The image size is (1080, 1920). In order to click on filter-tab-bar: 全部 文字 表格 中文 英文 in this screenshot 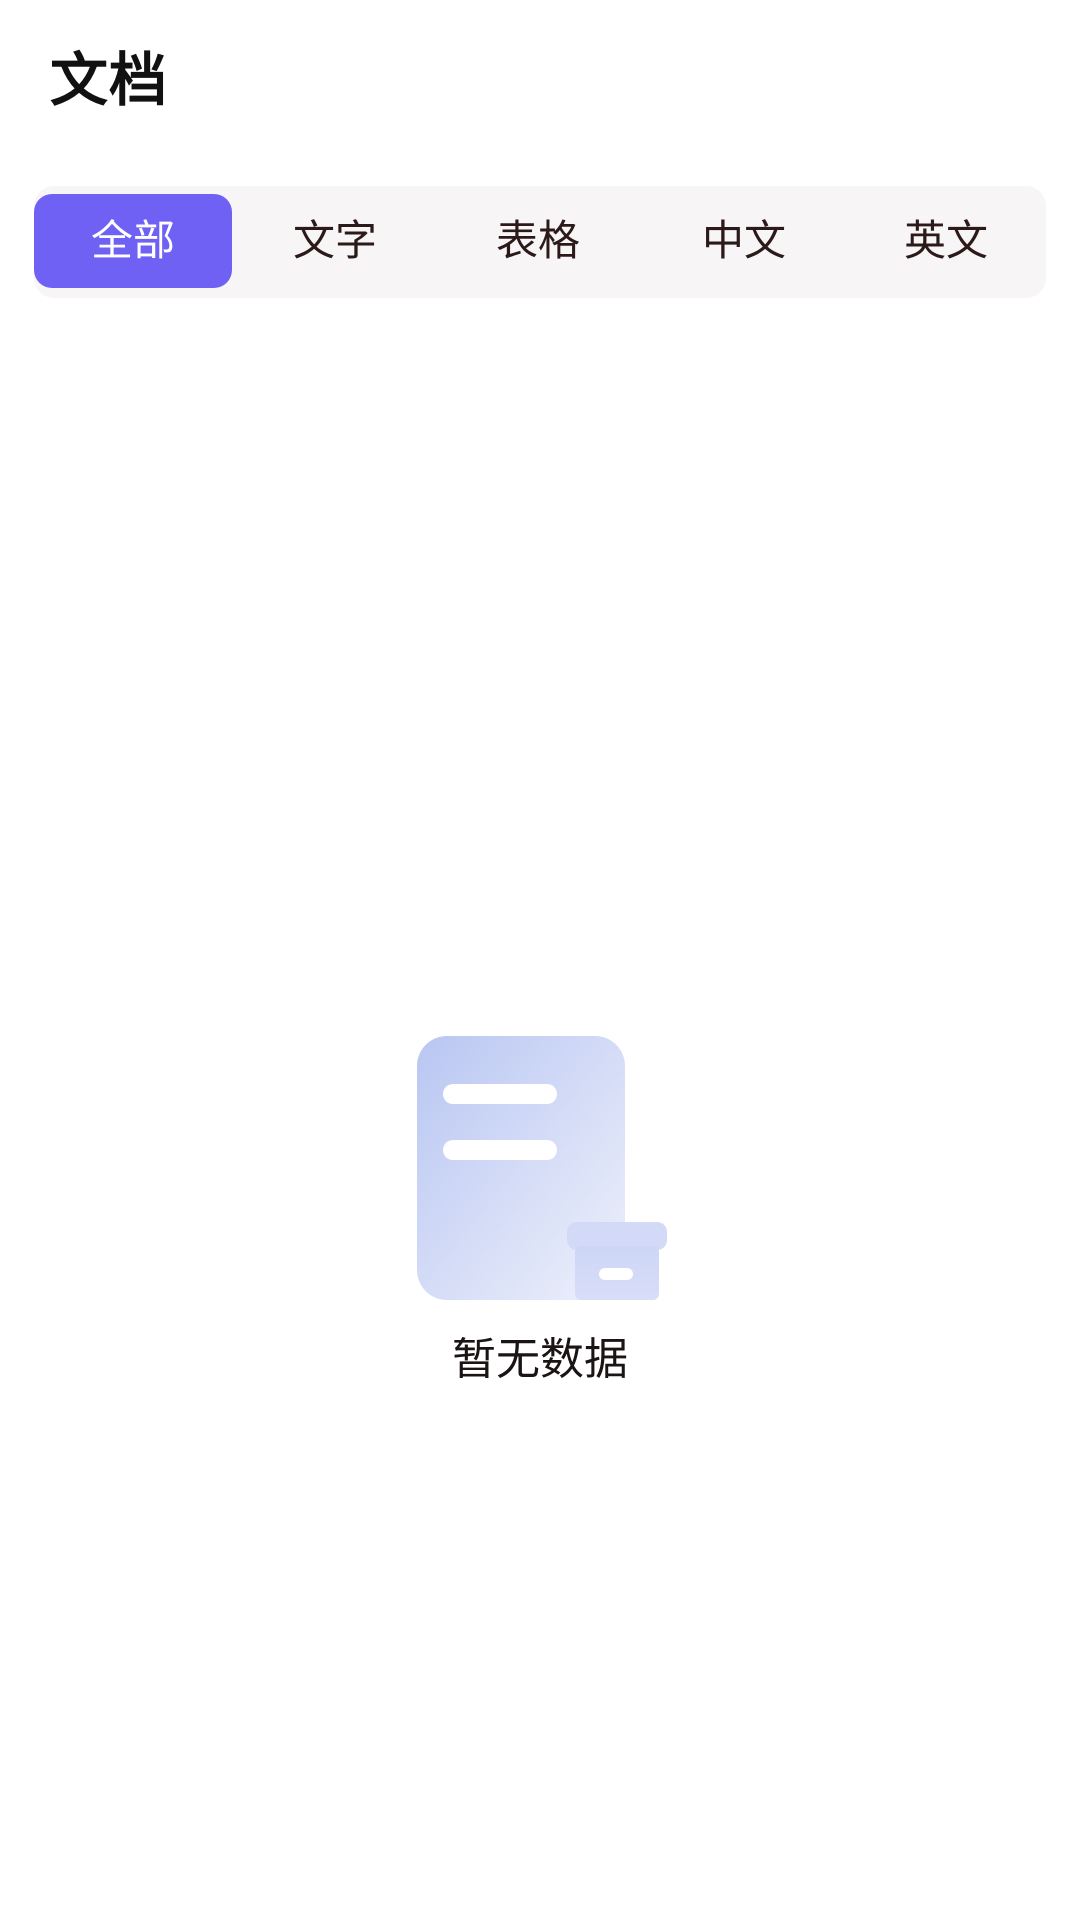, I will do `click(540, 242)`.